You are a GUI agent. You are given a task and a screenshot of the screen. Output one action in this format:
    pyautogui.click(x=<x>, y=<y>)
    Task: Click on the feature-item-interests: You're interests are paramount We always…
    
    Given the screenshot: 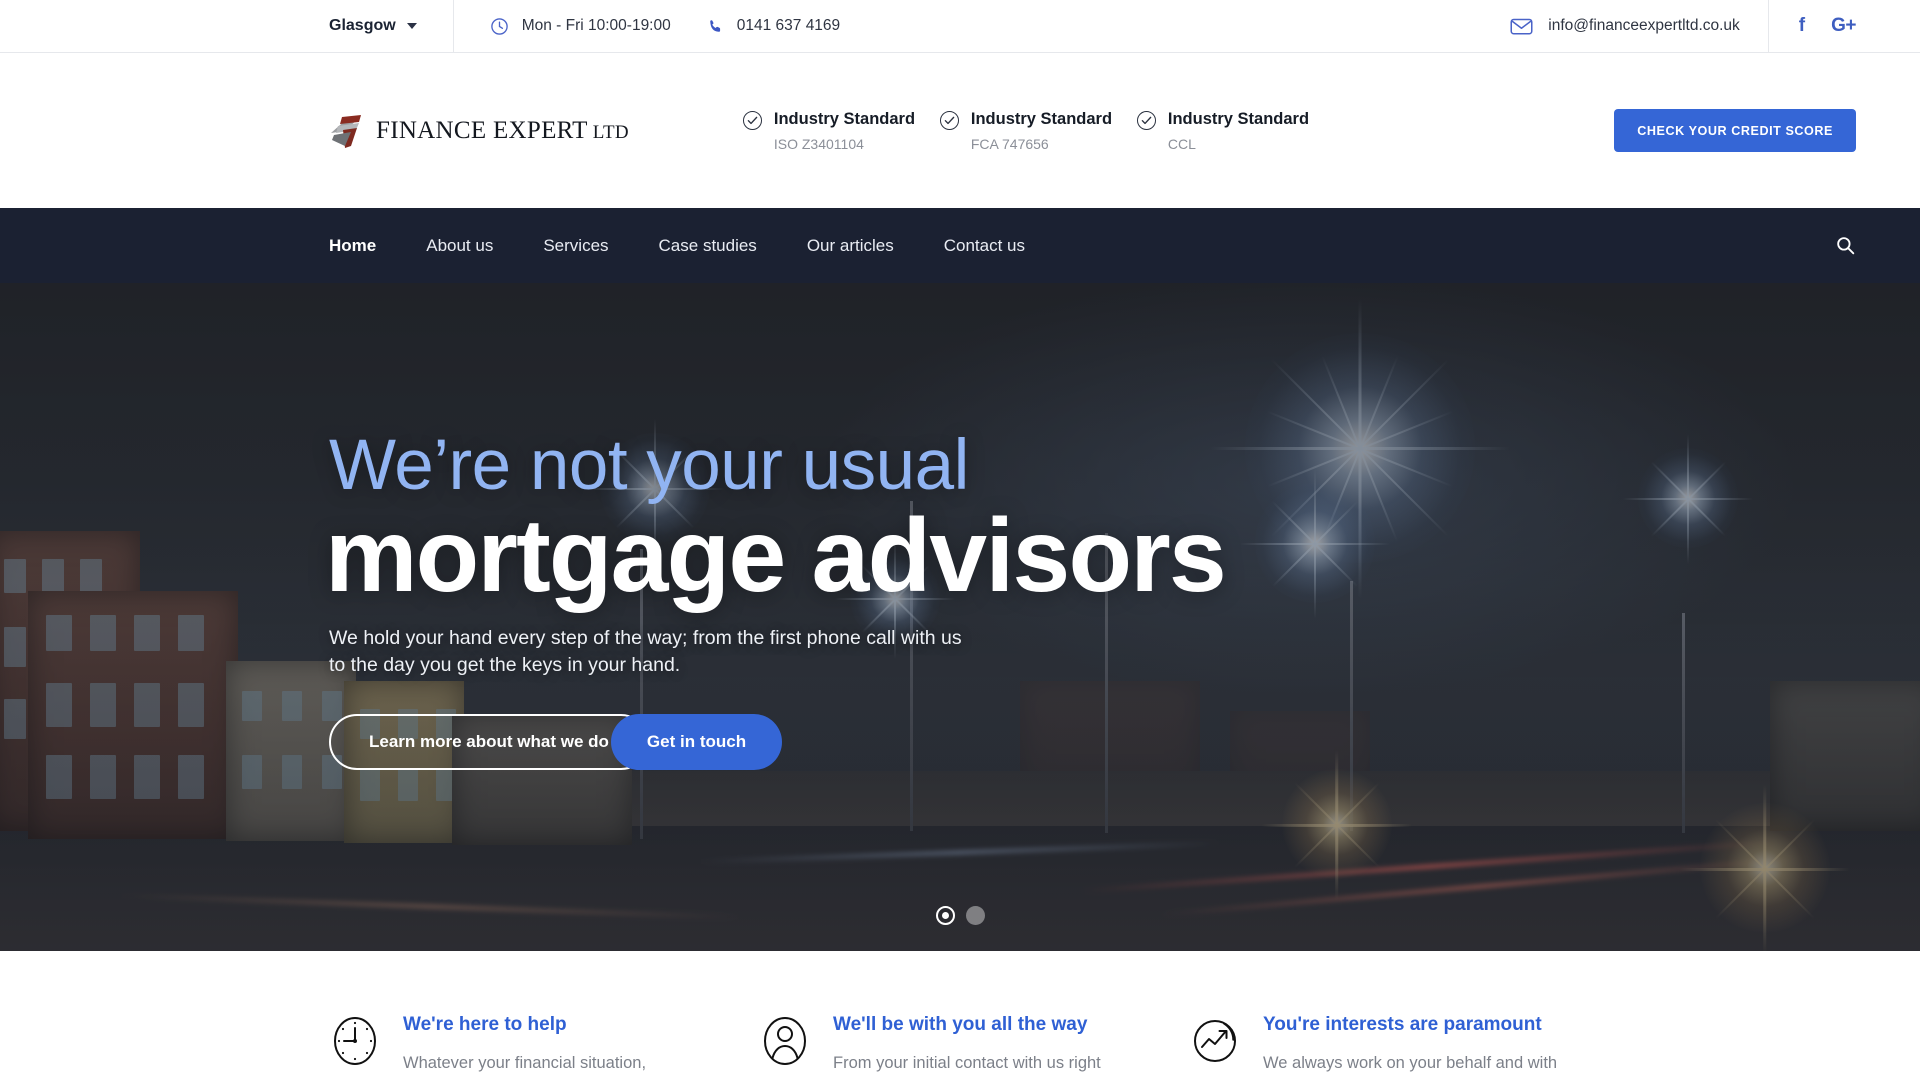 What is the action you would take?
    pyautogui.click(x=1404, y=1047)
    